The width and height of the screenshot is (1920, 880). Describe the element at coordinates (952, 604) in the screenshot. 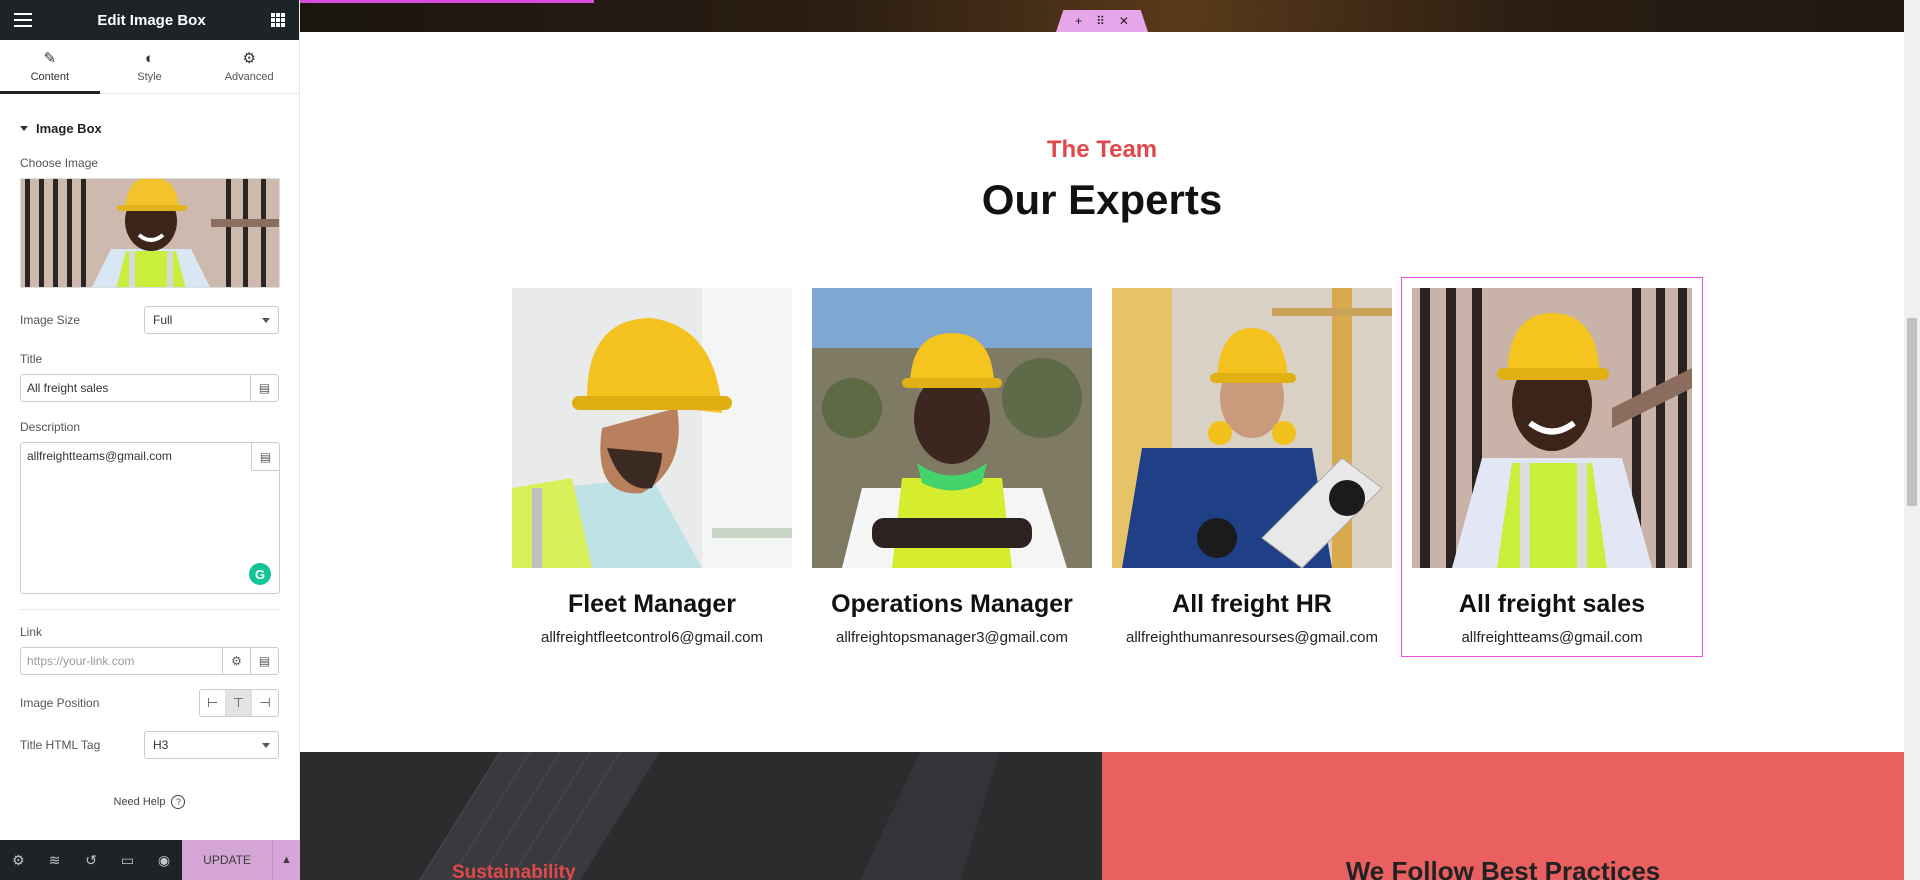

I see `card-title: Operations Manager` at that location.